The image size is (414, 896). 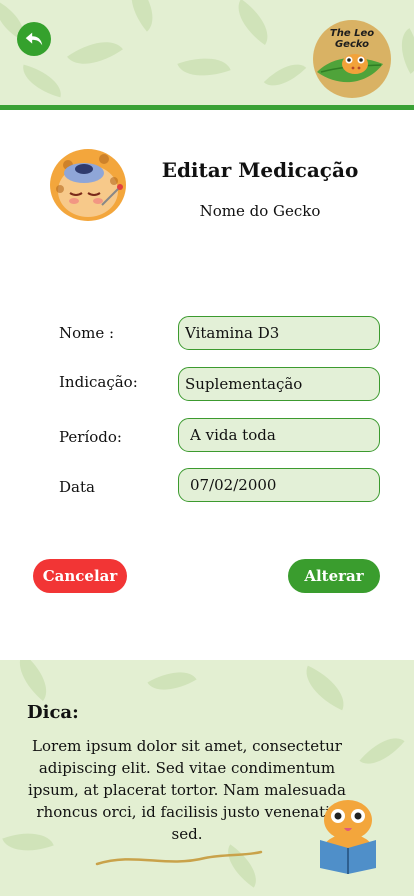 I want to click on gecko-name-label: Nome do Gecko, so click(x=260, y=211).